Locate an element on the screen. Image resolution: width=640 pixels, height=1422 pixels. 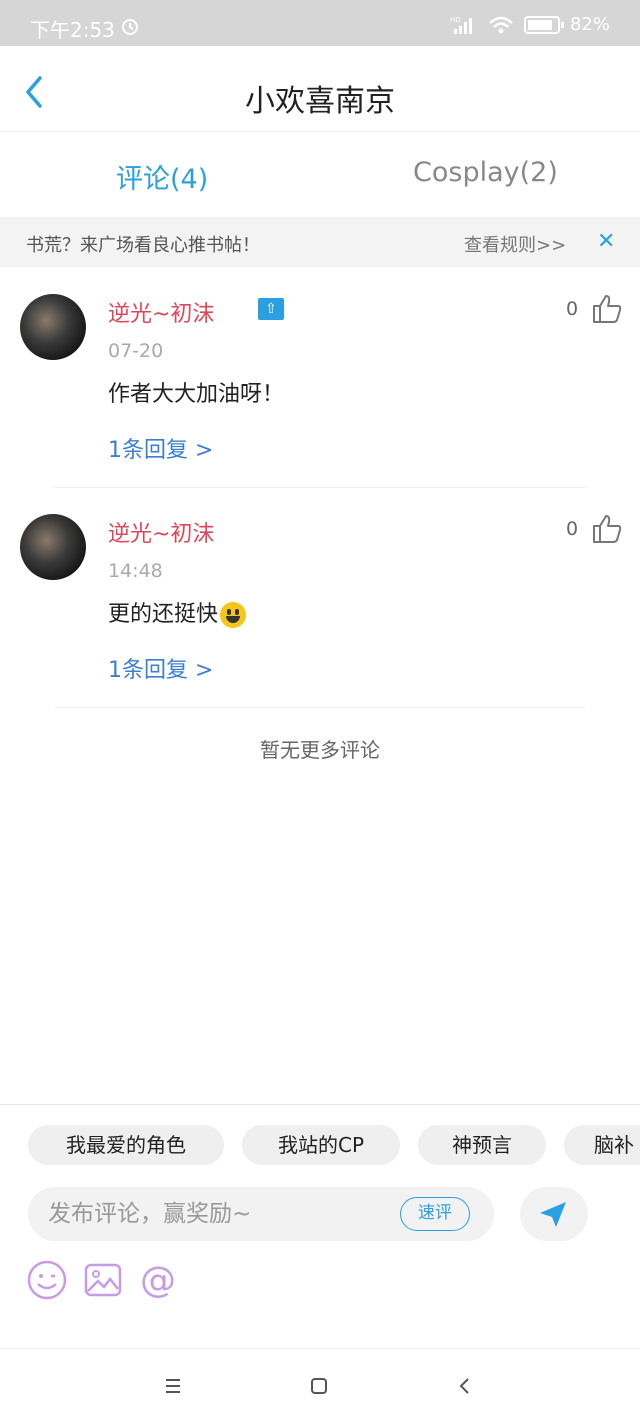
comment-date: 07-20 is located at coordinates (136, 351).